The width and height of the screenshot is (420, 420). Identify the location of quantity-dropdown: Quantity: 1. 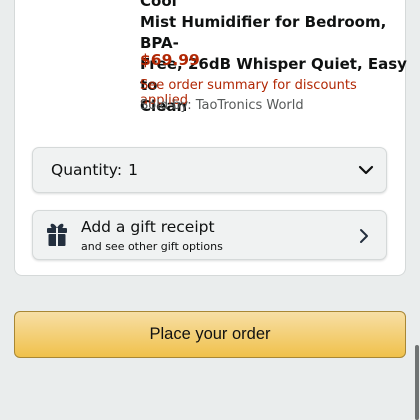
(209, 170).